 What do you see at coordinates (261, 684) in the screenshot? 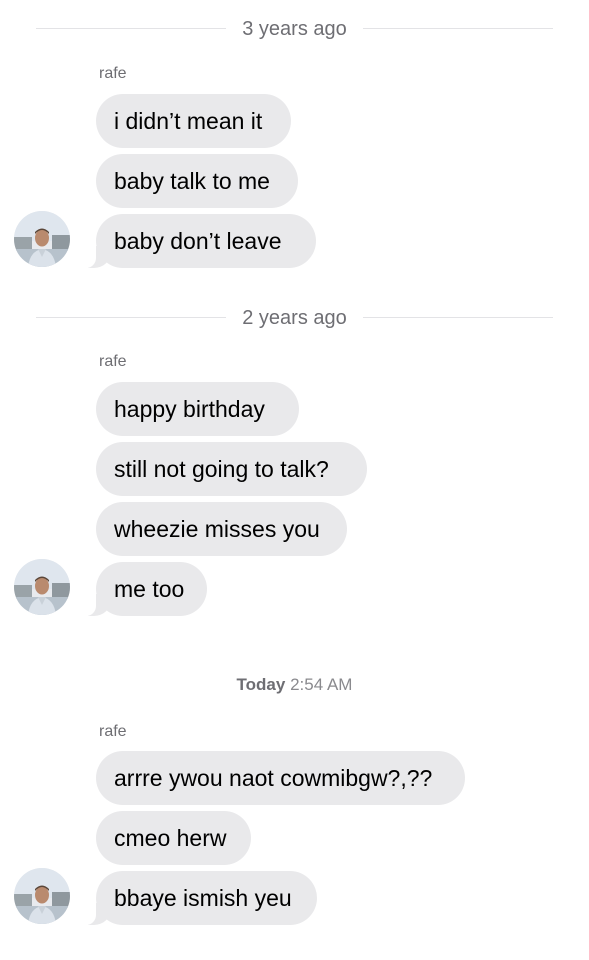
I see `timestamp-day: Today` at bounding box center [261, 684].